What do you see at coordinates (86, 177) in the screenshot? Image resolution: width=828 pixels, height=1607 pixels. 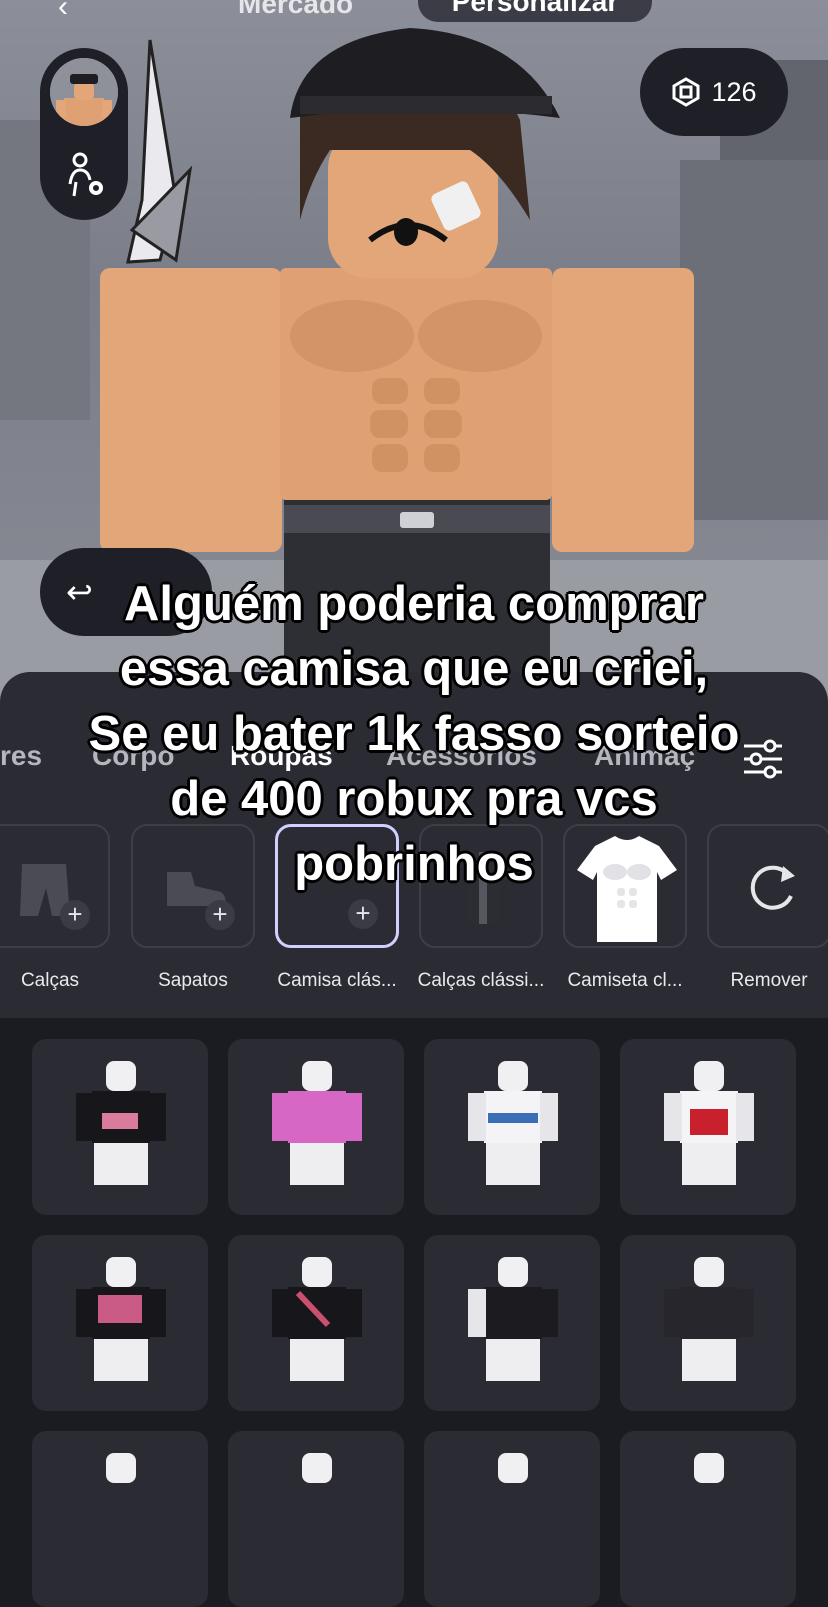 I see `avatar-settings-icon` at bounding box center [86, 177].